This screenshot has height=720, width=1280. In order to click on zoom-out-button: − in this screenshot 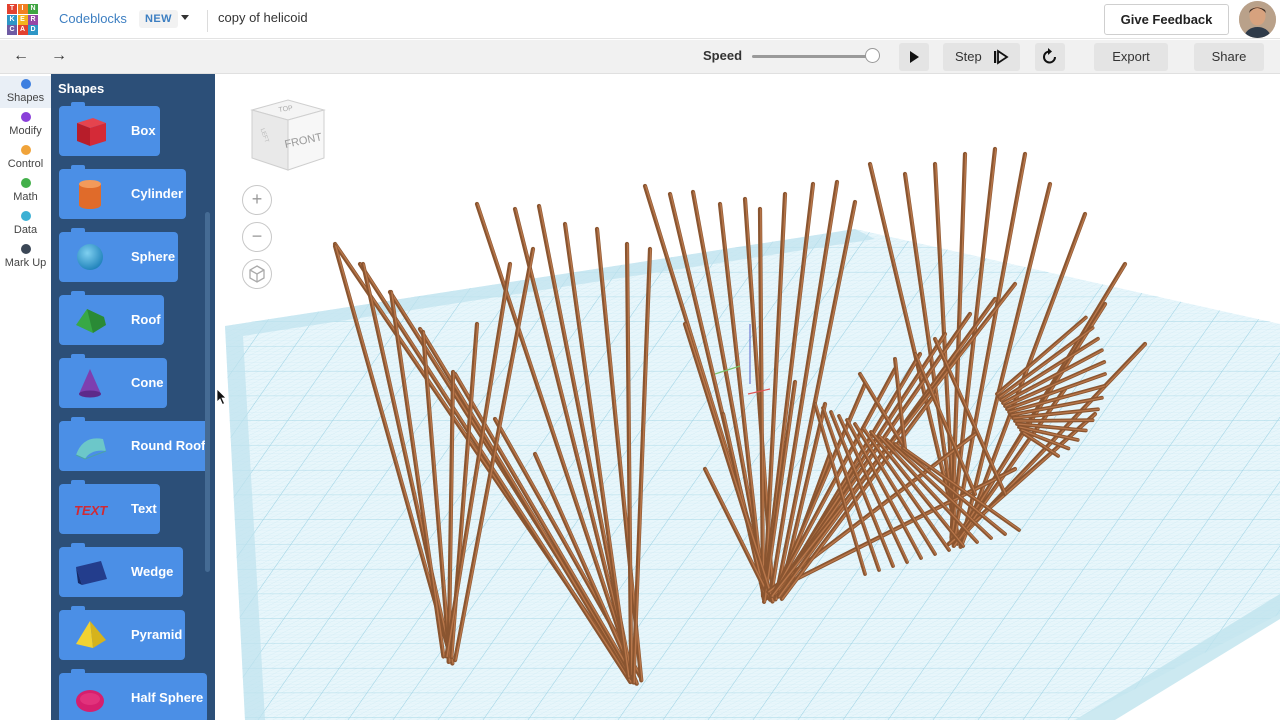, I will do `click(257, 237)`.